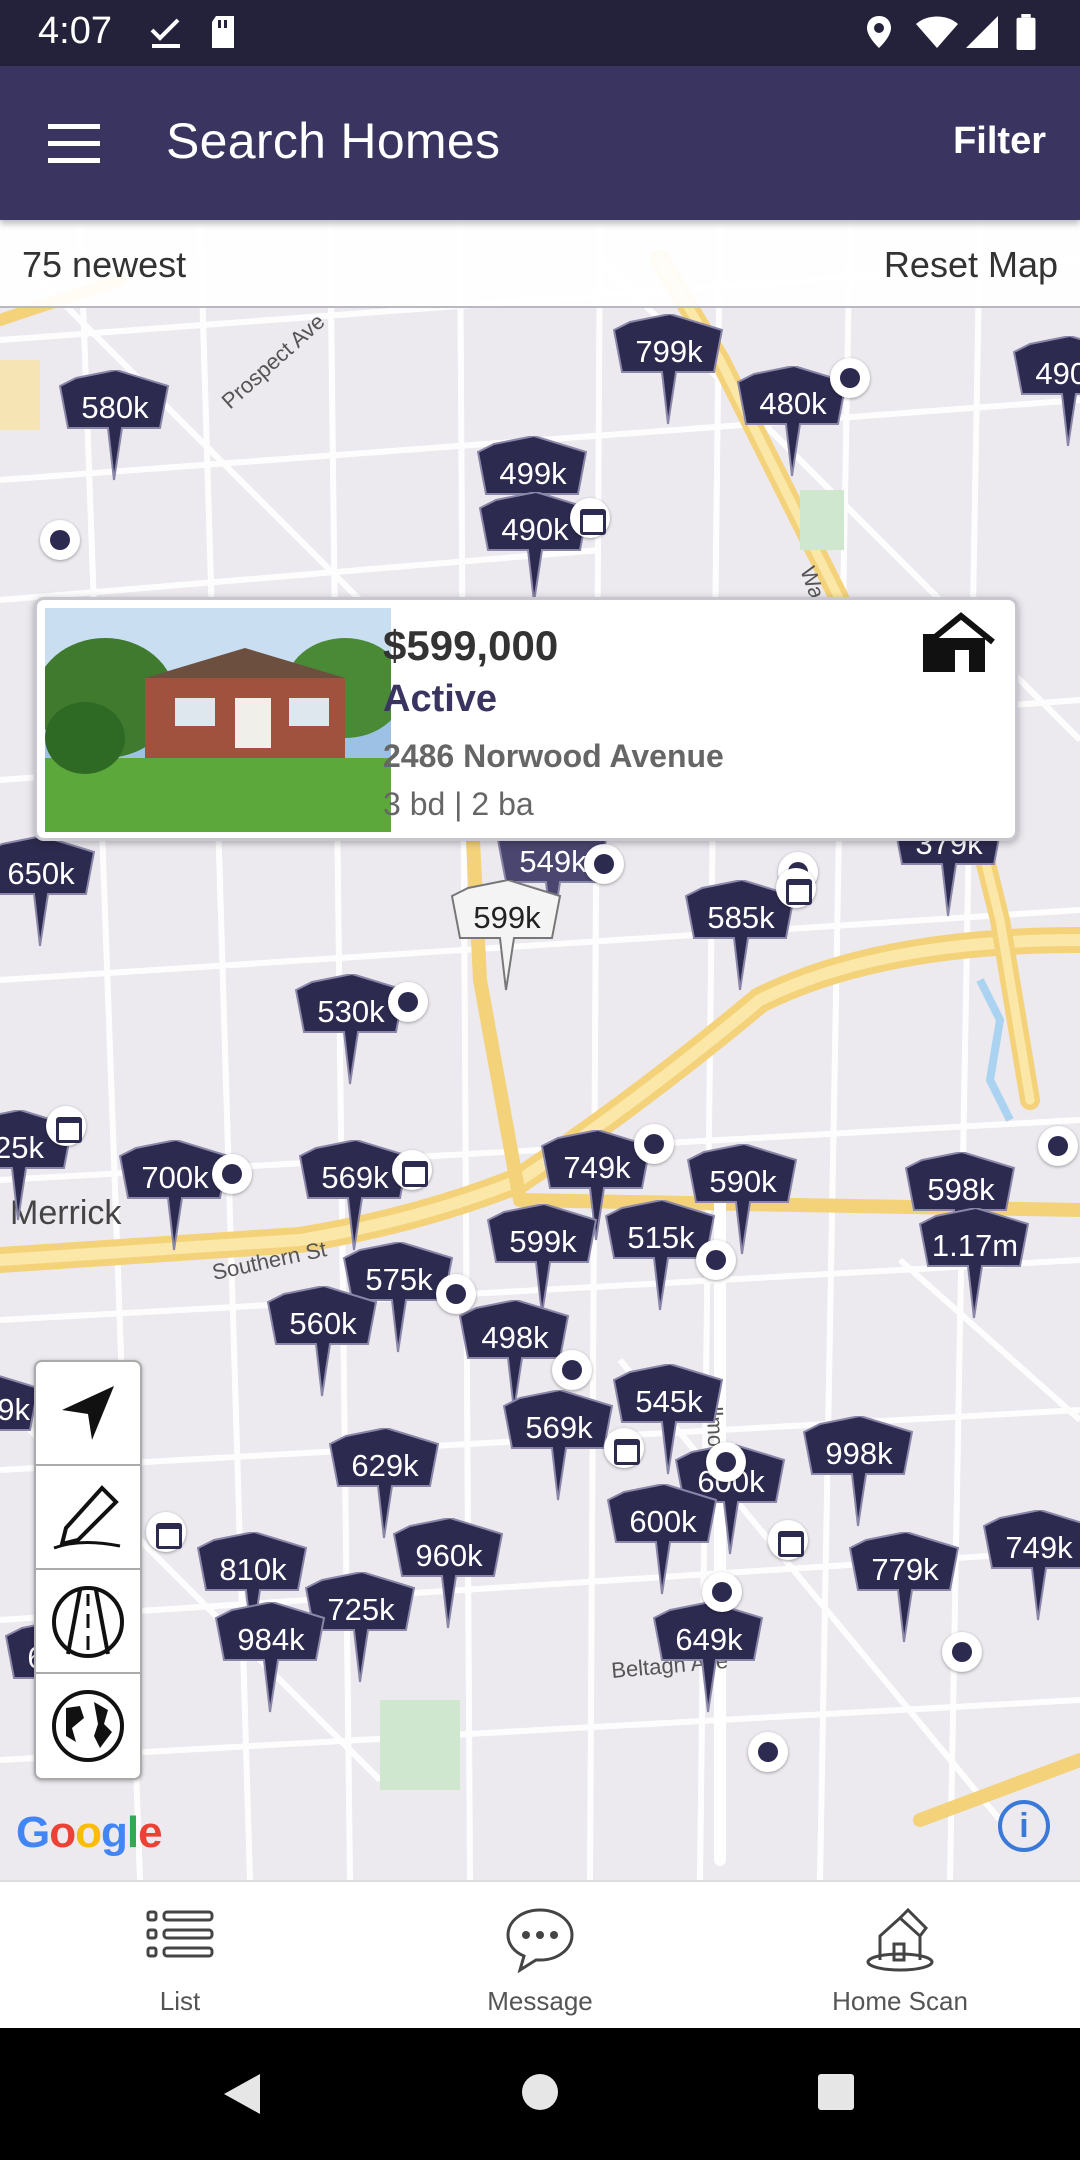 The image size is (1080, 2160). Describe the element at coordinates (540, 1941) in the screenshot. I see `chat-bubble-icon` at that location.